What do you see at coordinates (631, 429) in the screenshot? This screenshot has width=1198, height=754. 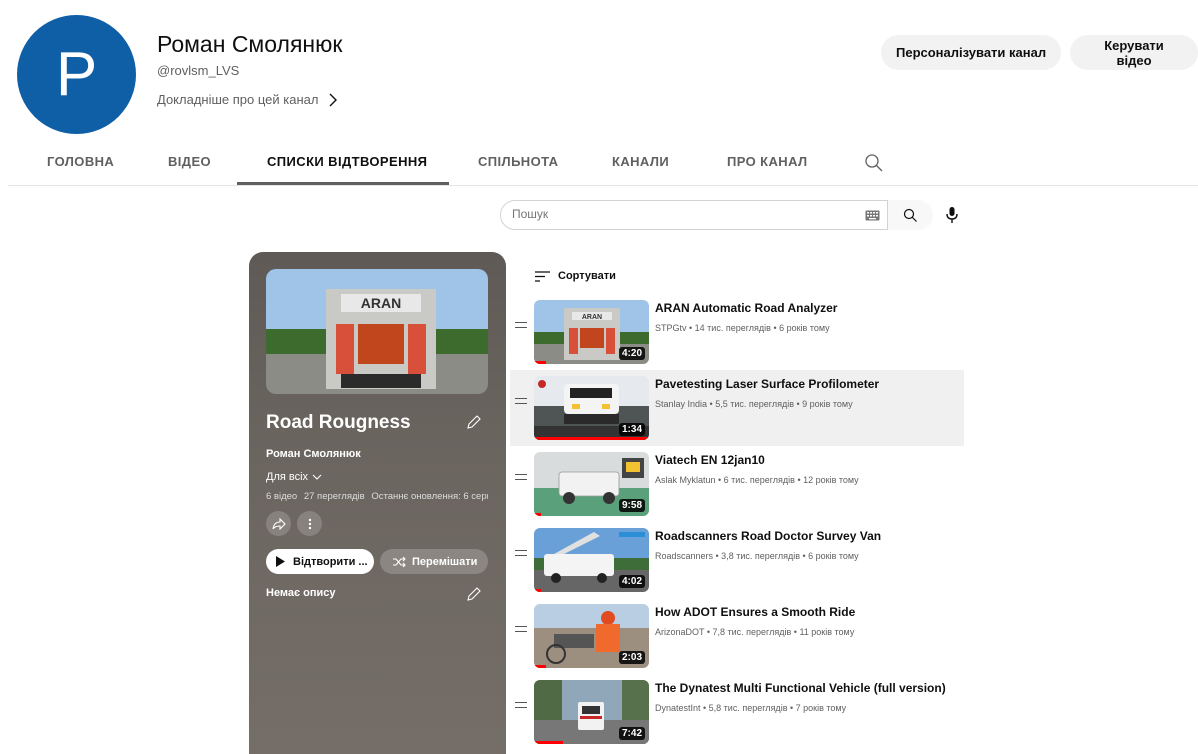 I see `video-duration: 1:34` at bounding box center [631, 429].